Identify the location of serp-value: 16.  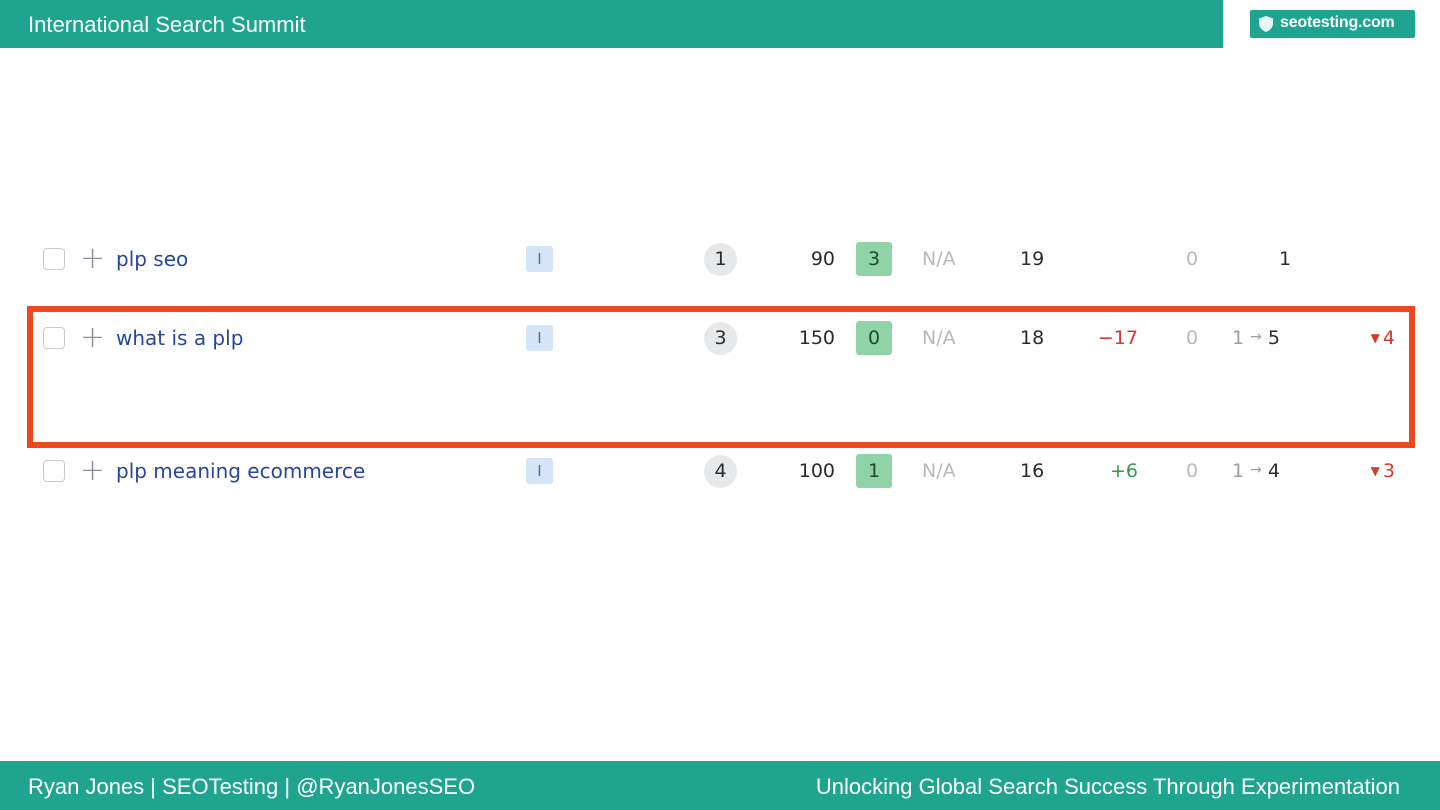
(1032, 471).